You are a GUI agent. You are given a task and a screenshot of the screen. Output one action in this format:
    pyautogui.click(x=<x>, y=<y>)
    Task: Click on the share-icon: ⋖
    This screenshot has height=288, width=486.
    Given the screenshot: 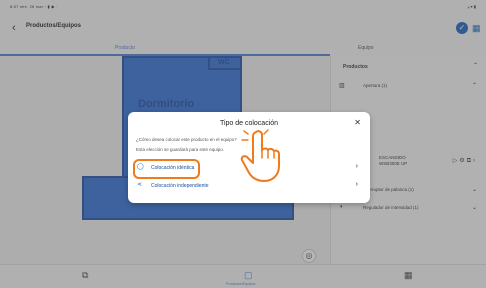 What is the action you would take?
    pyautogui.click(x=140, y=185)
    